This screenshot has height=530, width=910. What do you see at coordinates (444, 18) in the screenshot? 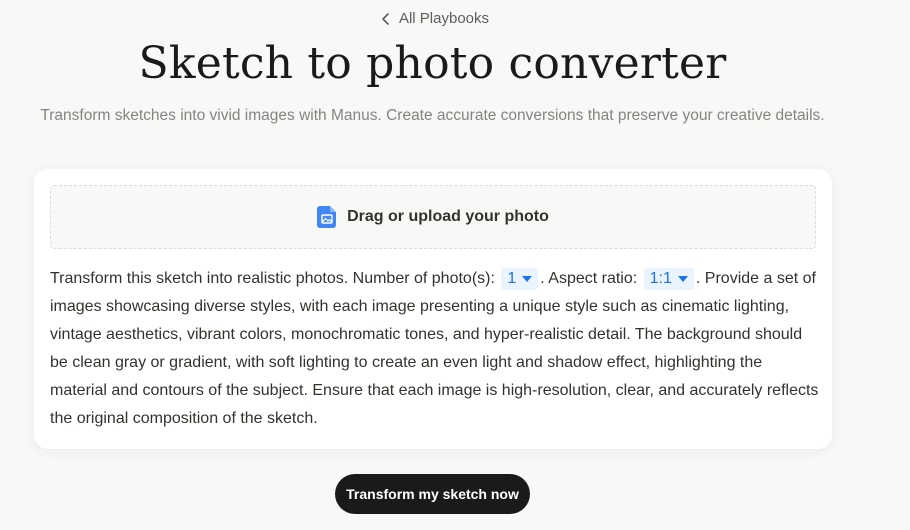
I see `back-link-label: All Playbooks` at bounding box center [444, 18].